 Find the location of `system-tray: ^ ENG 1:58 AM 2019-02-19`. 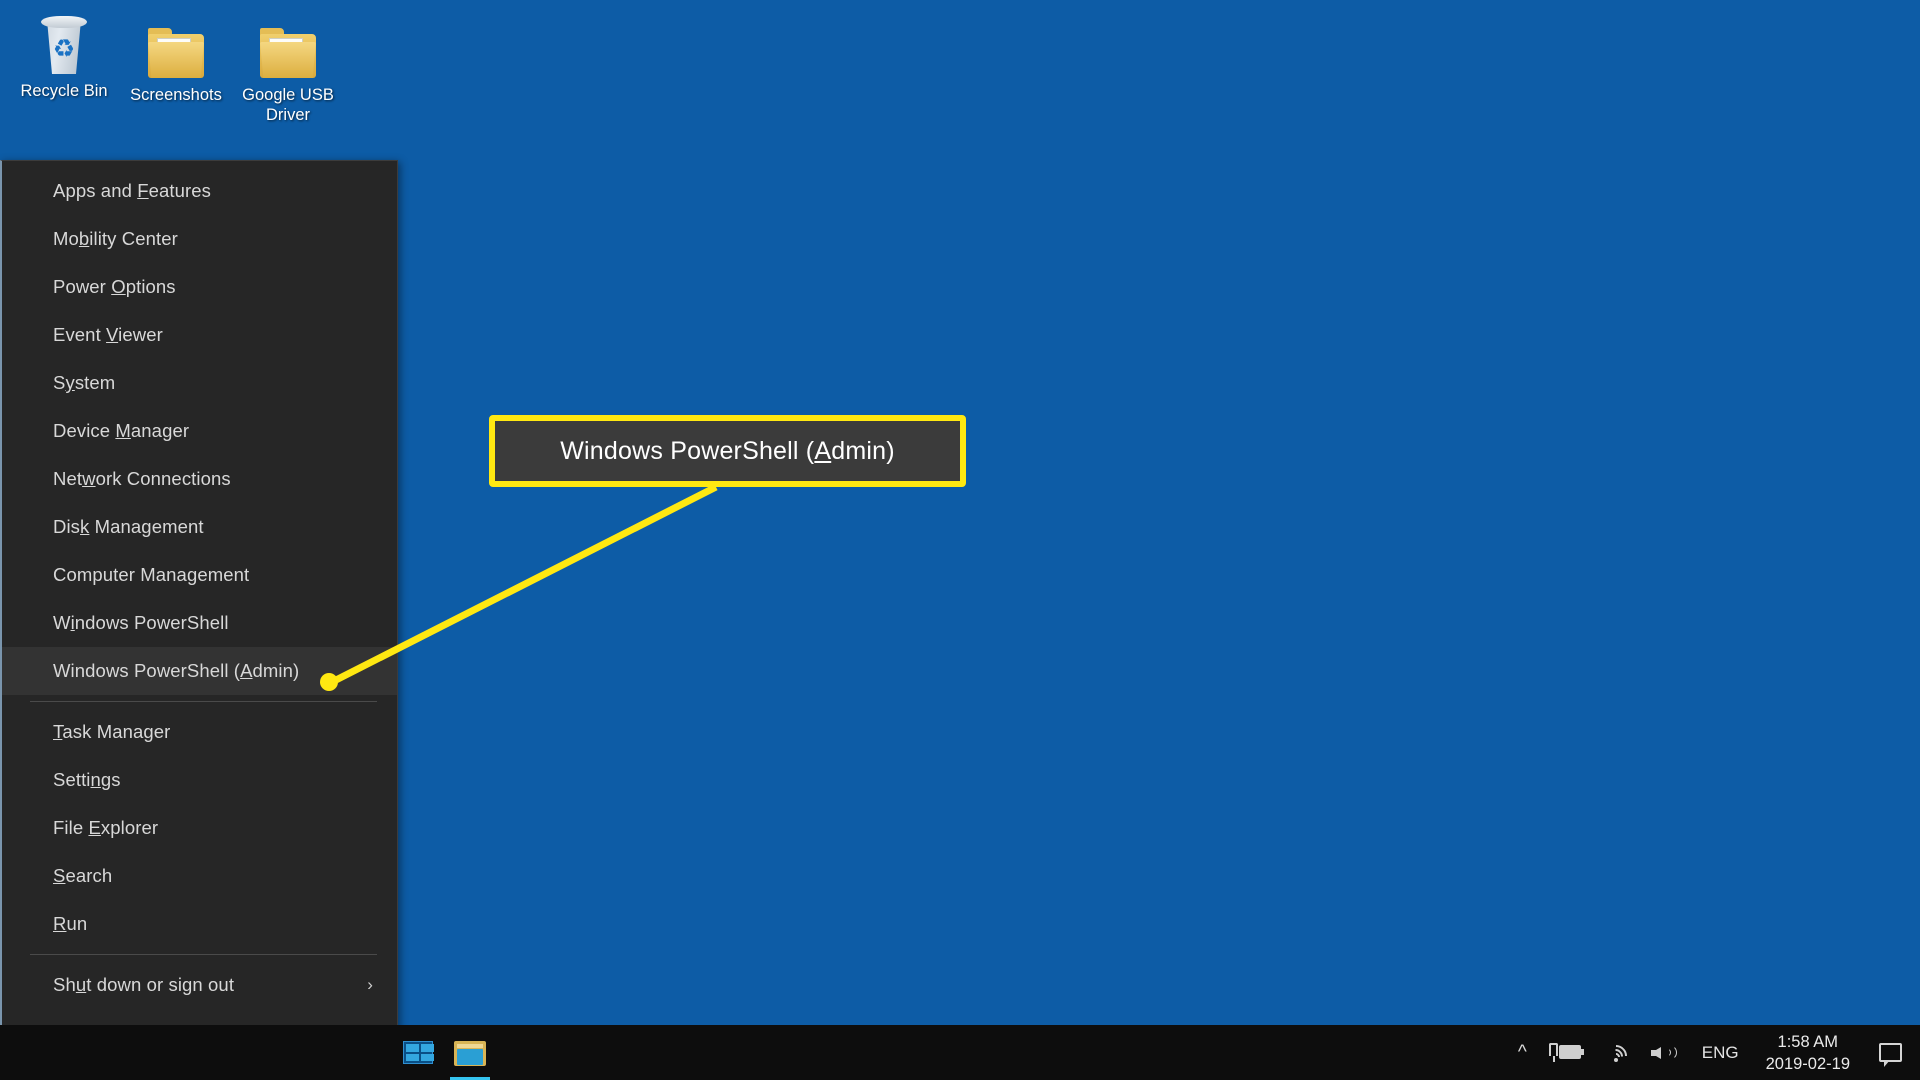

system-tray: ^ ENG 1:58 AM 2019-02-19 is located at coordinates (1713, 1052).